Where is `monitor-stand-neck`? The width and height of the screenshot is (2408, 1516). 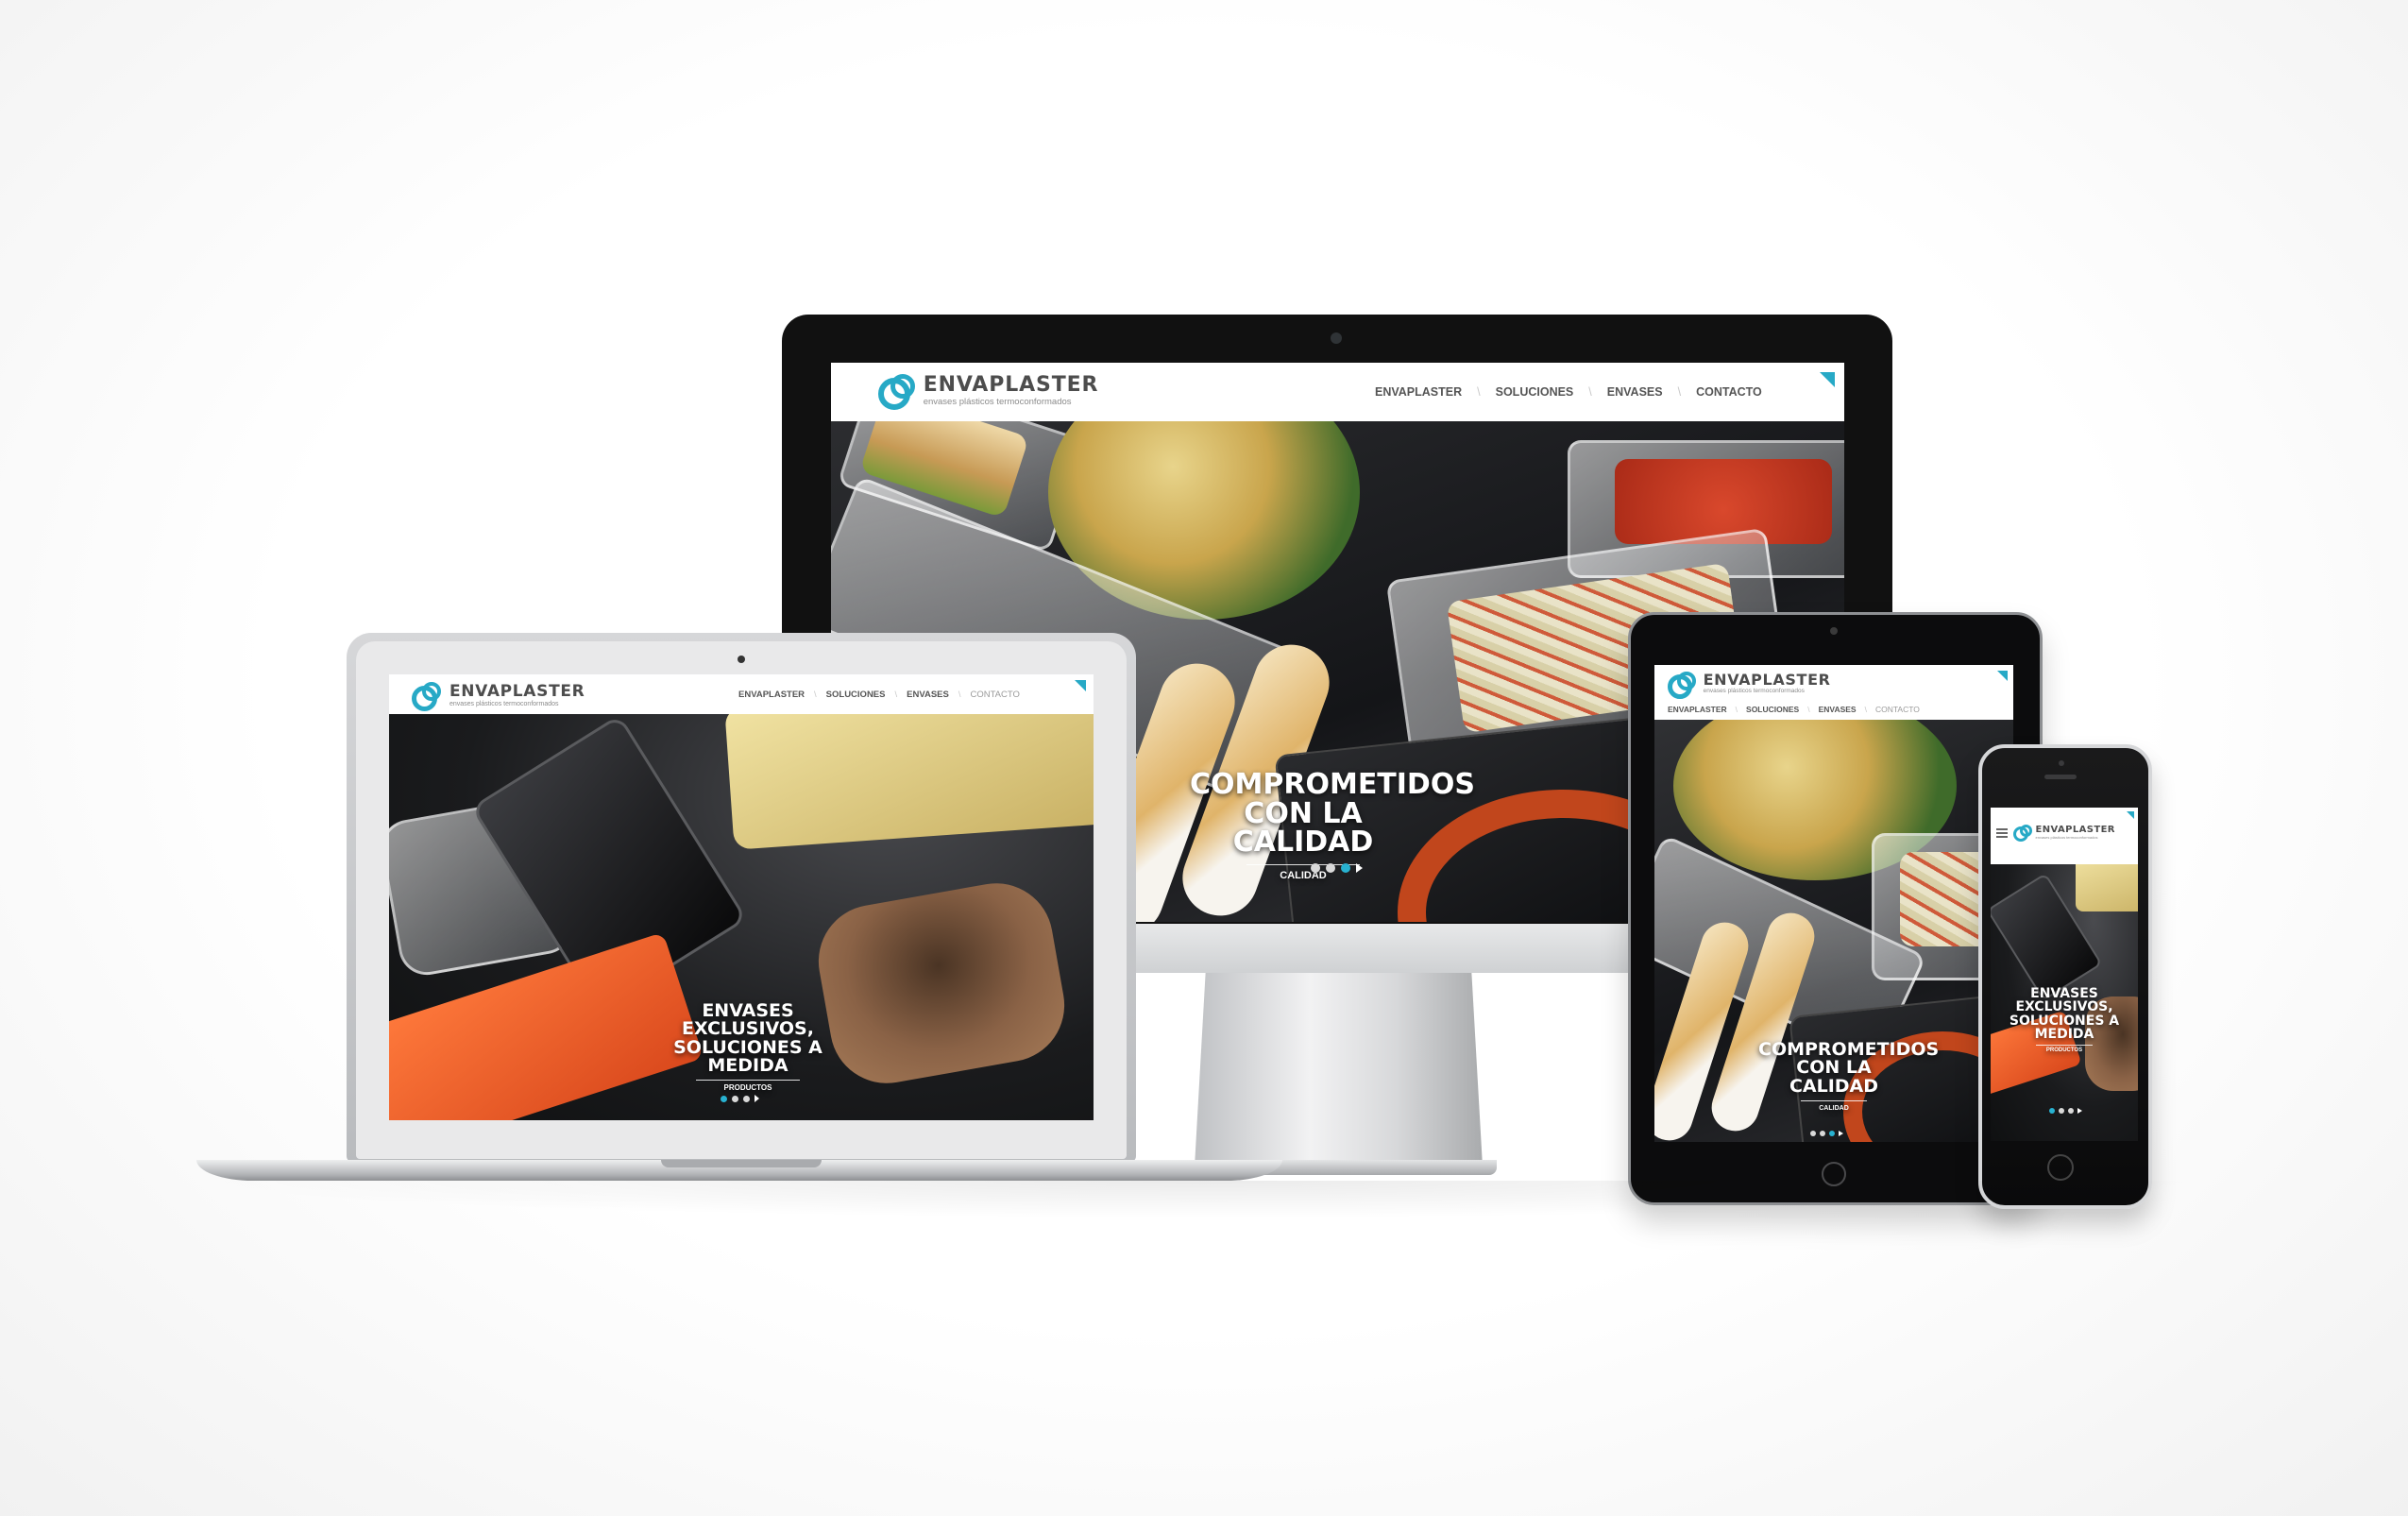 monitor-stand-neck is located at coordinates (1339, 1065).